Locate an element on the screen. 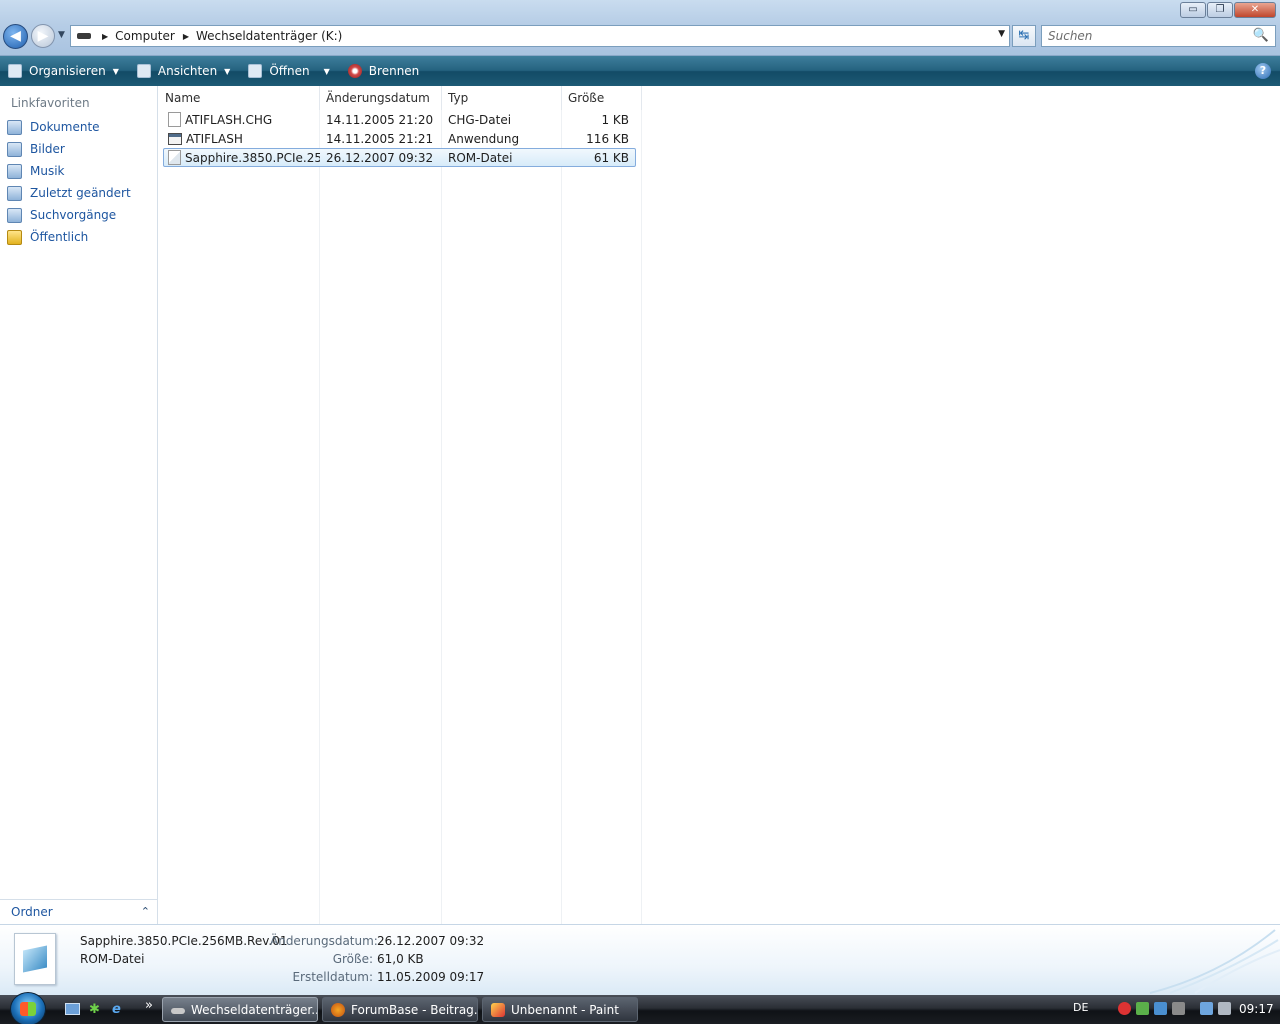  column-header-date: Änderungsdatum is located at coordinates (381, 98).